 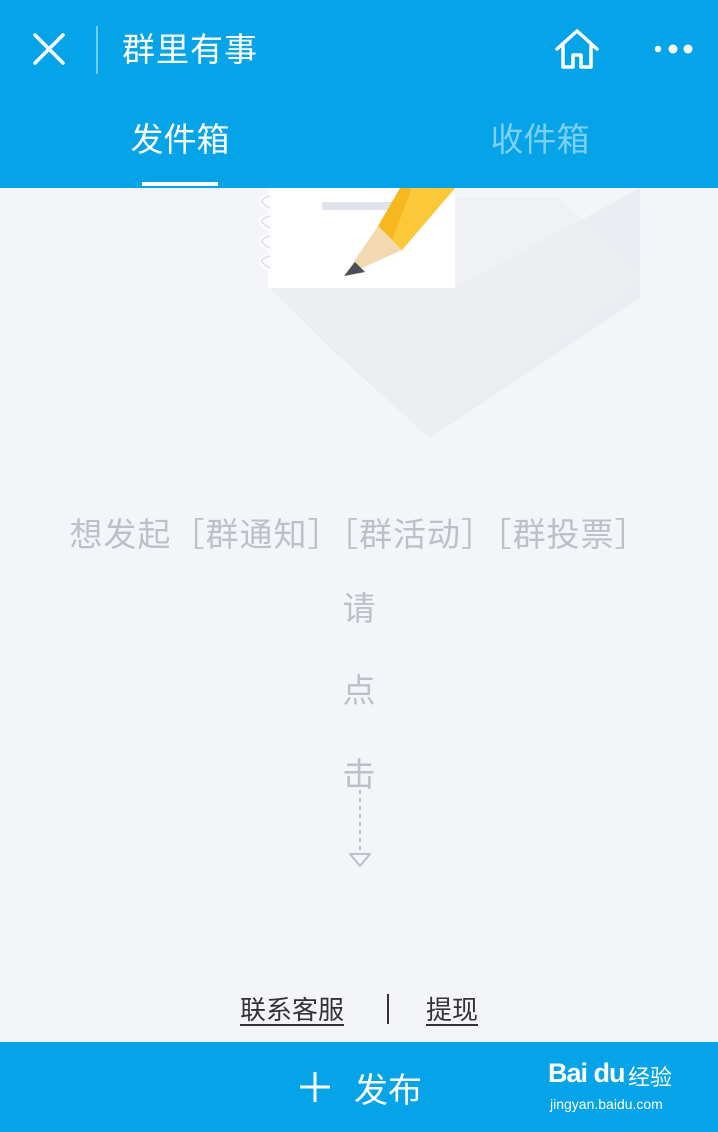 I want to click on tab-outbox: 发件箱, so click(x=180, y=144).